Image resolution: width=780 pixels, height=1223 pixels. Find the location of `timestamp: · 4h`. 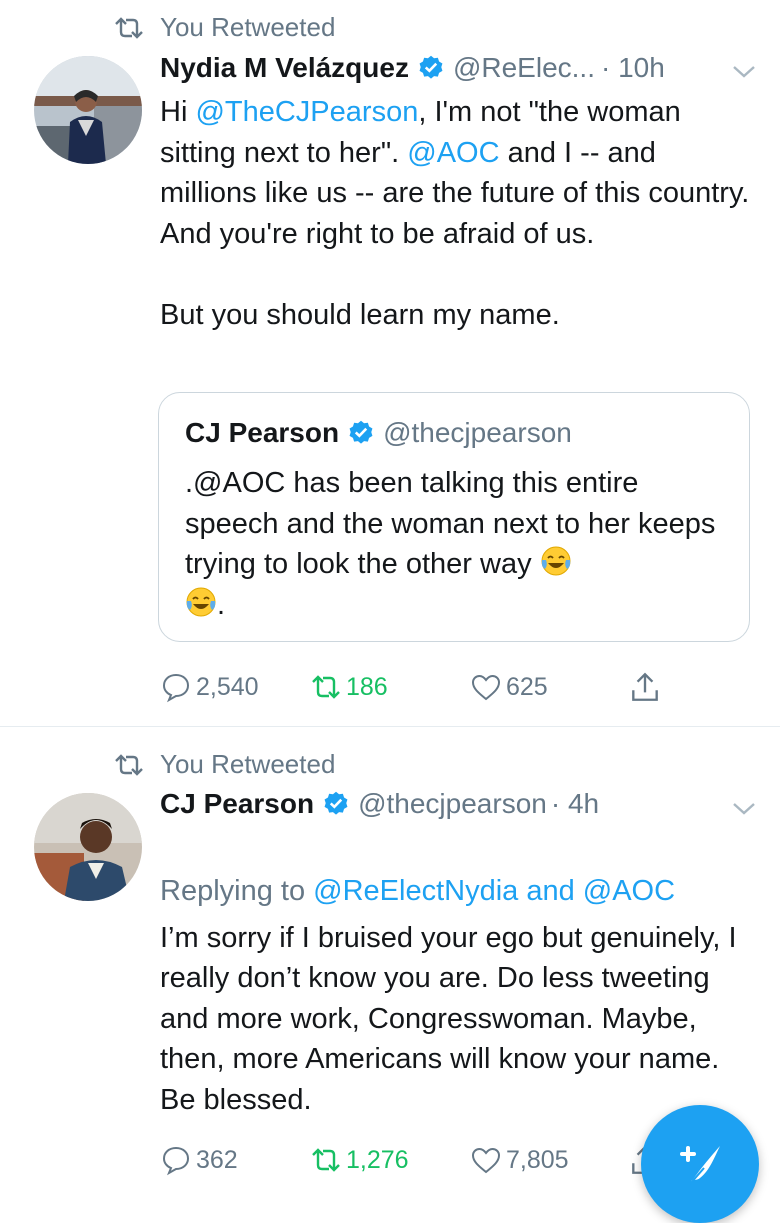

timestamp: · 4h is located at coordinates (575, 804).